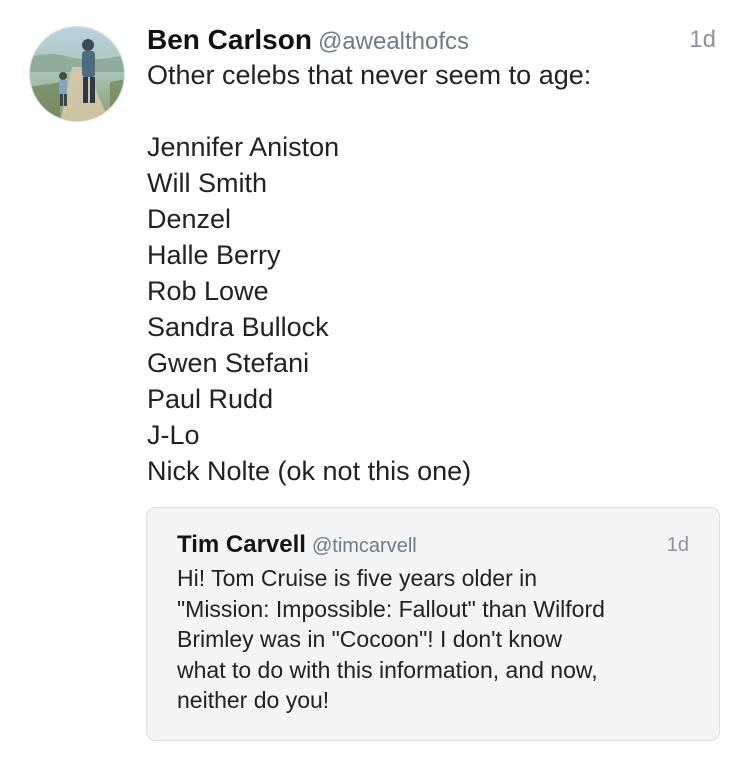 Image resolution: width=732 pixels, height=758 pixels. Describe the element at coordinates (364, 546) in the screenshot. I see `quoted-user-handle: @timcarvell` at that location.